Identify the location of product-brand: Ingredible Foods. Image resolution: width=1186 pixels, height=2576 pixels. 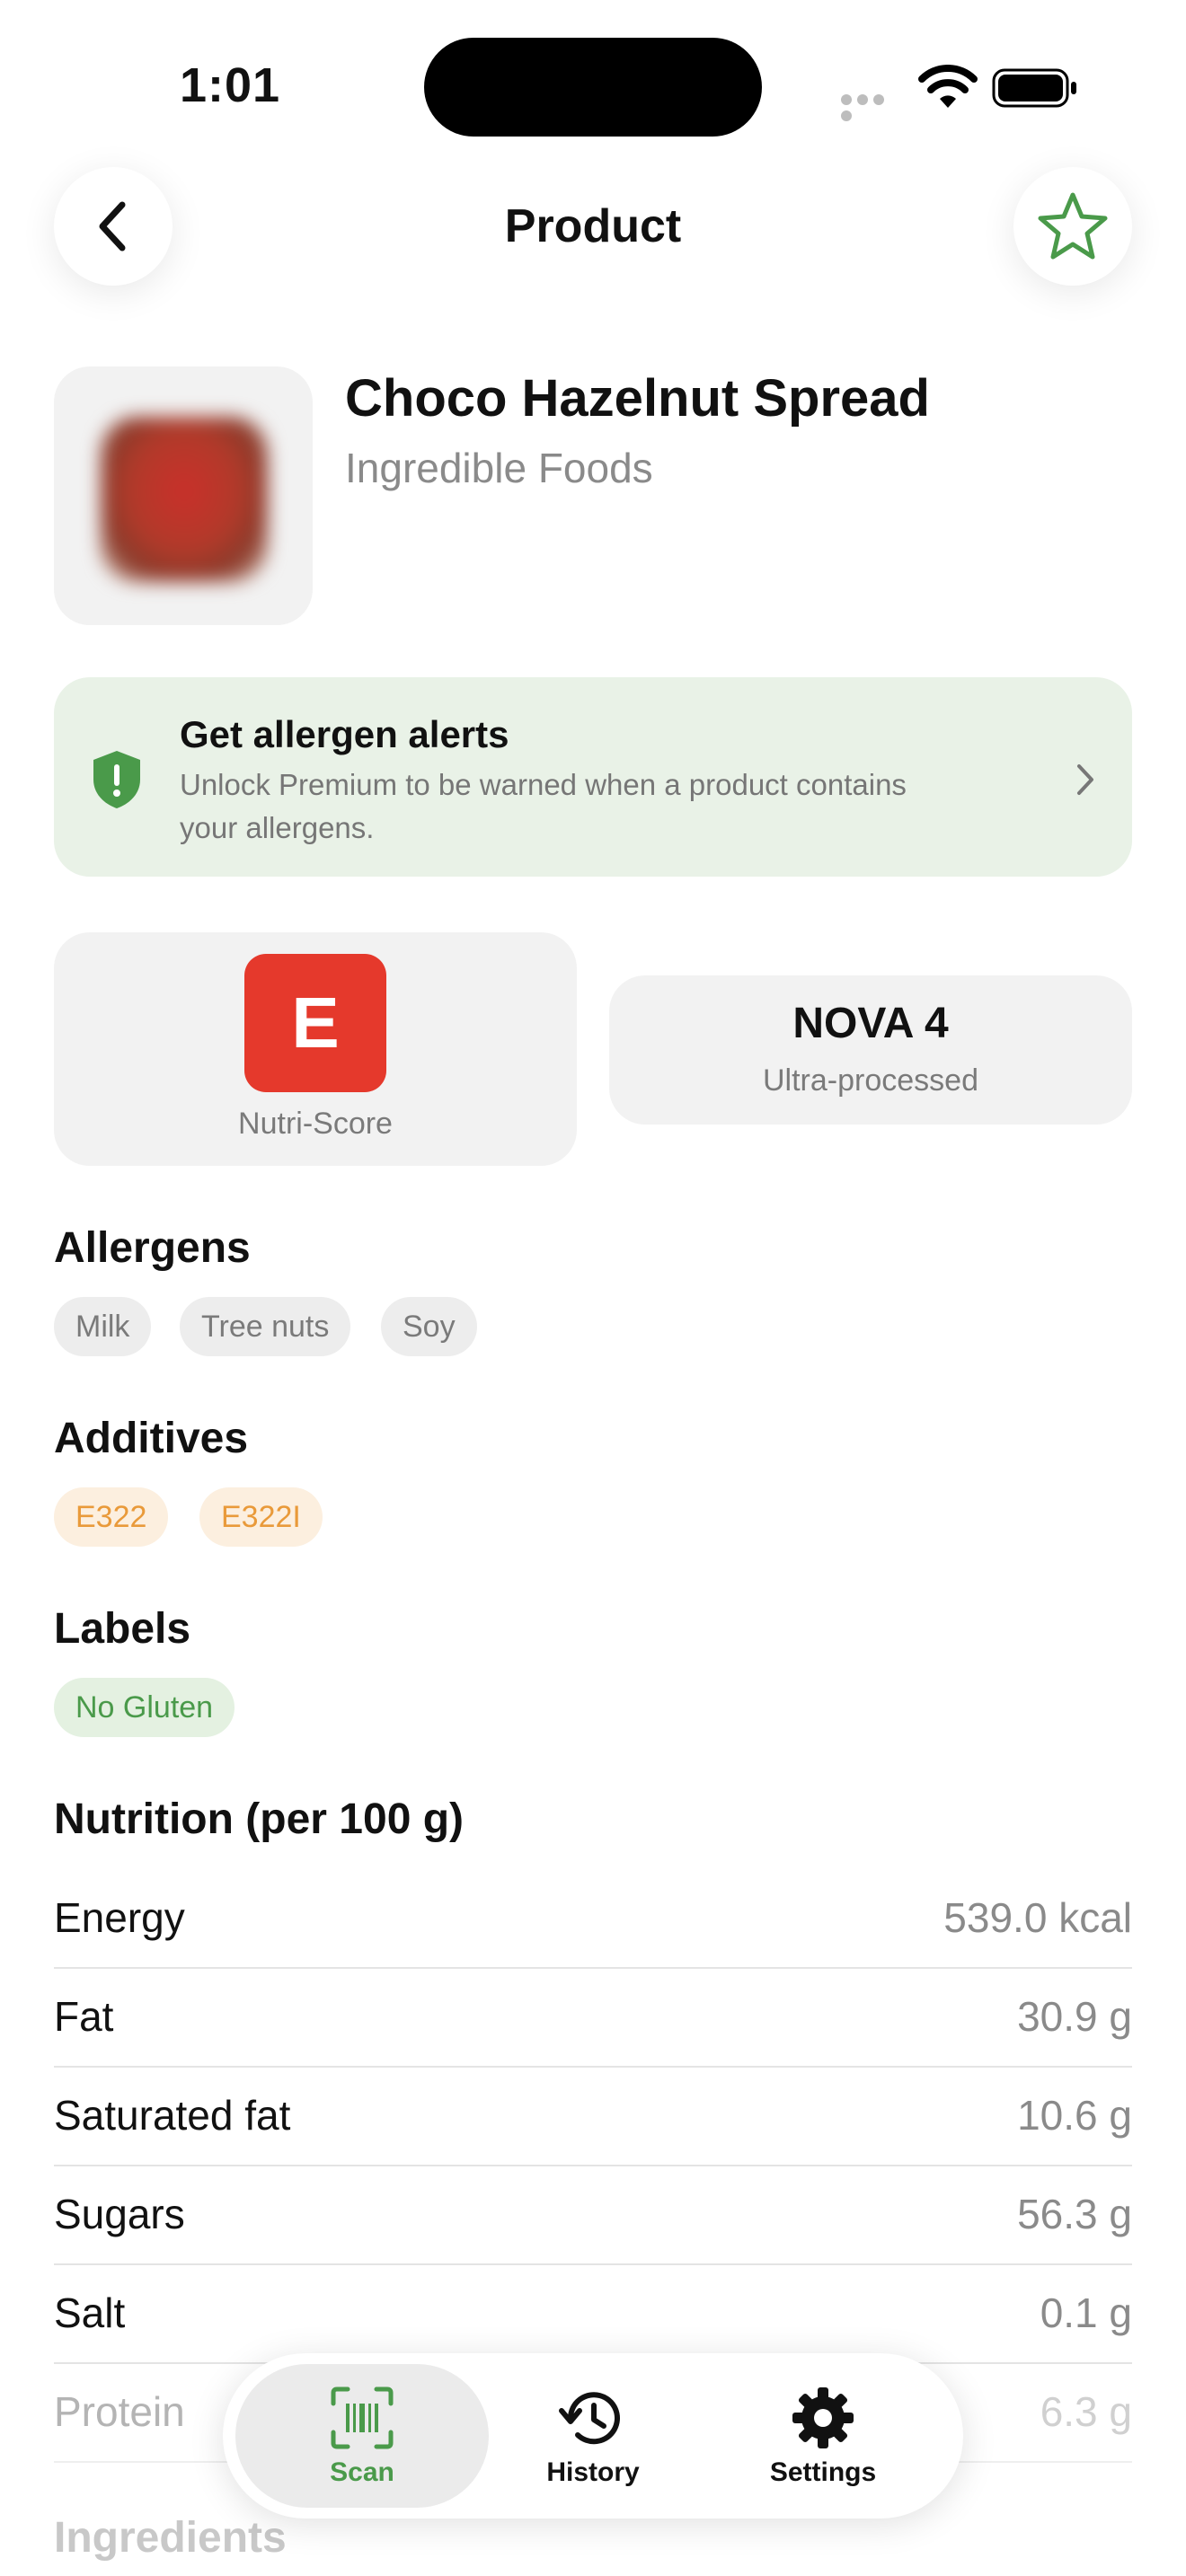
(499, 468).